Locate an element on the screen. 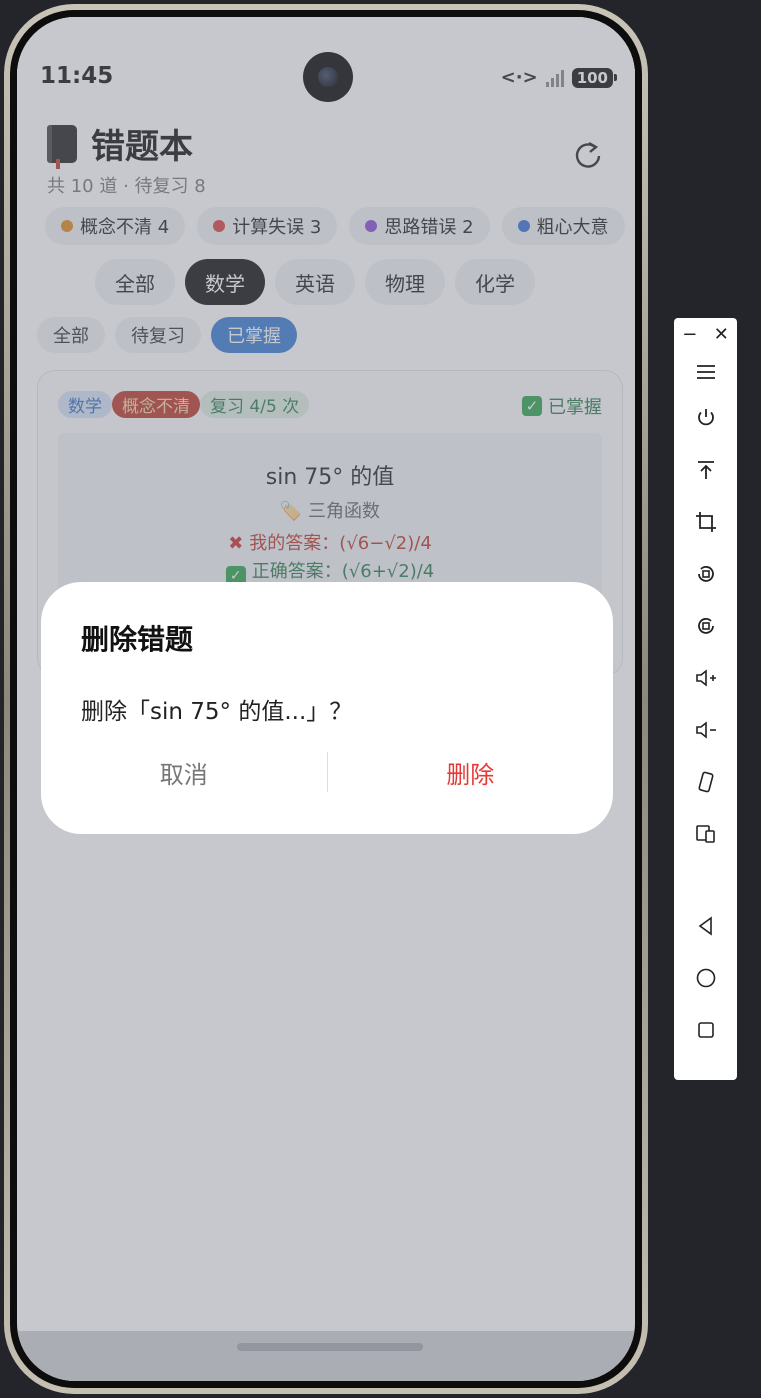 The width and height of the screenshot is (761, 1398). volume-down-icon is located at coordinates (705, 730).